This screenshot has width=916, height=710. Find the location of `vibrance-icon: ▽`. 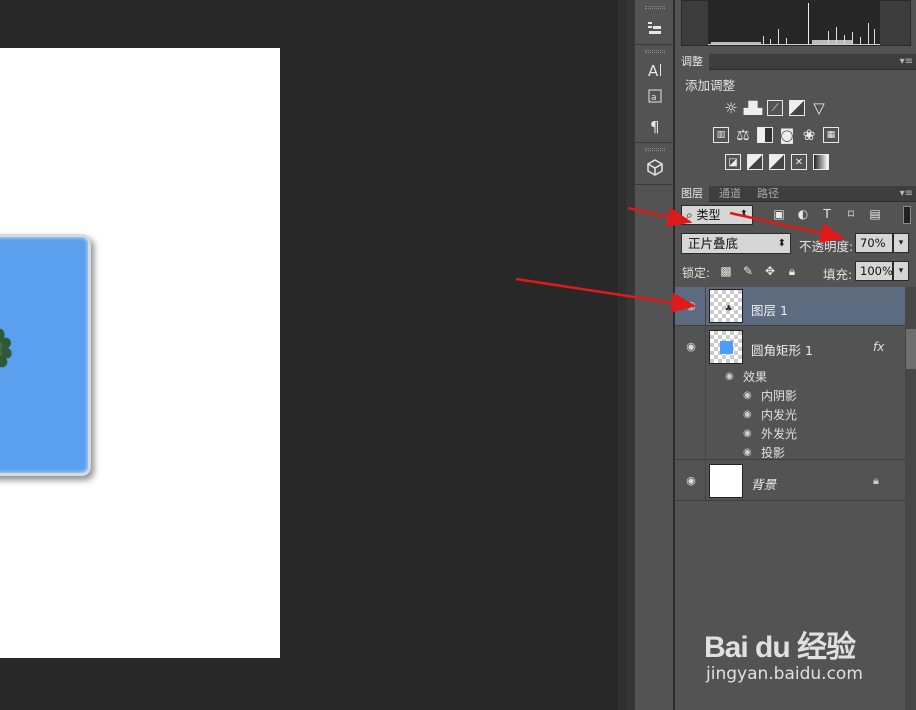

vibrance-icon: ▽ is located at coordinates (819, 108).